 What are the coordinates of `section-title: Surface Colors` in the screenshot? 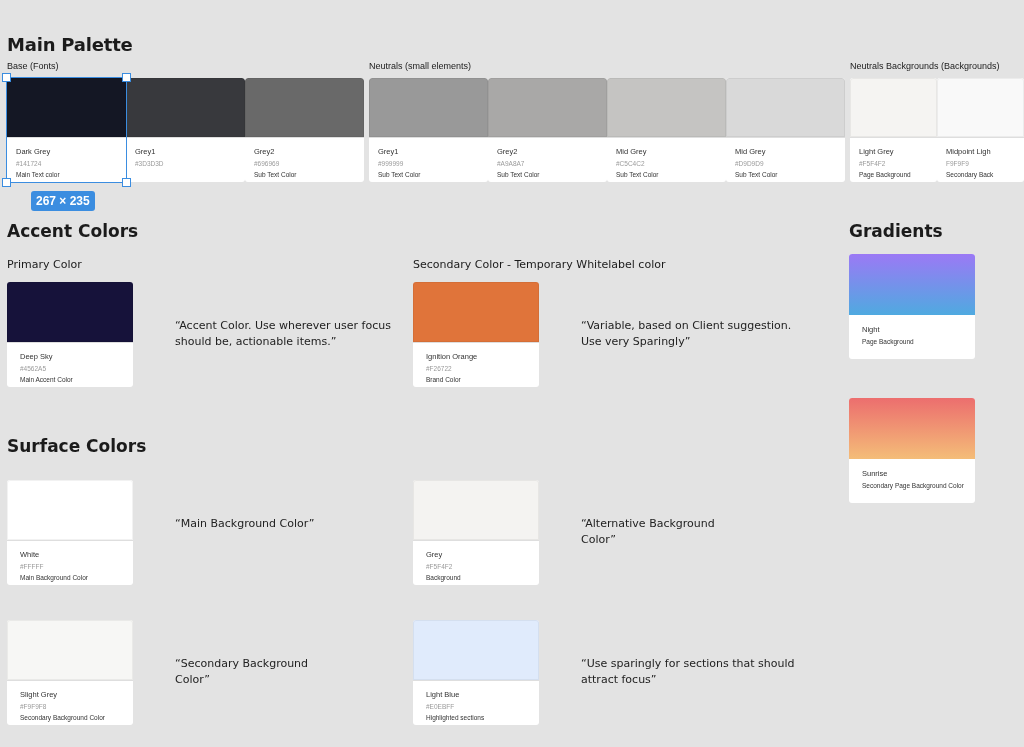 It's located at (77, 446).